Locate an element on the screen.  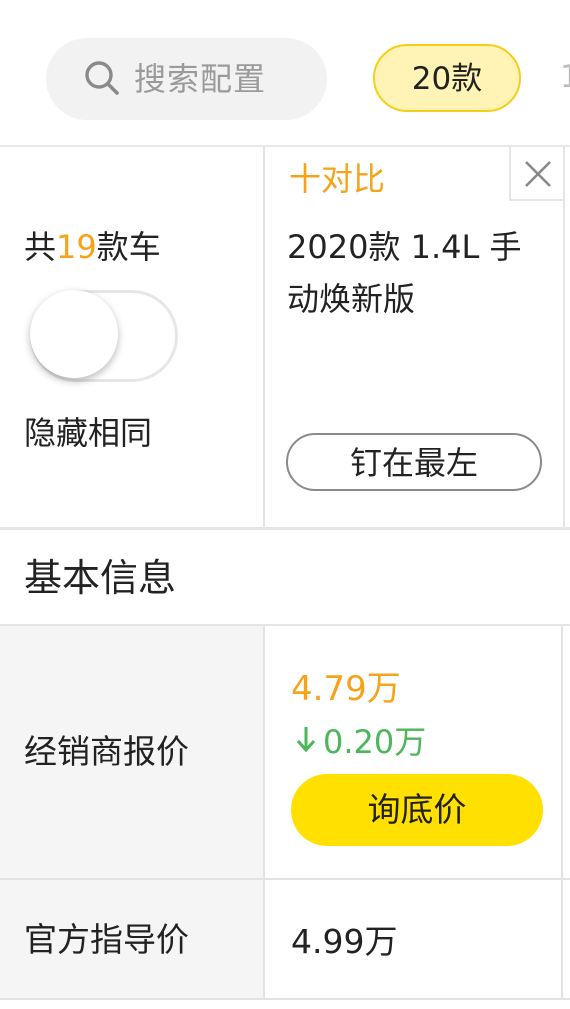
ask-lowest-price-label: 询底价 is located at coordinates (417, 809).